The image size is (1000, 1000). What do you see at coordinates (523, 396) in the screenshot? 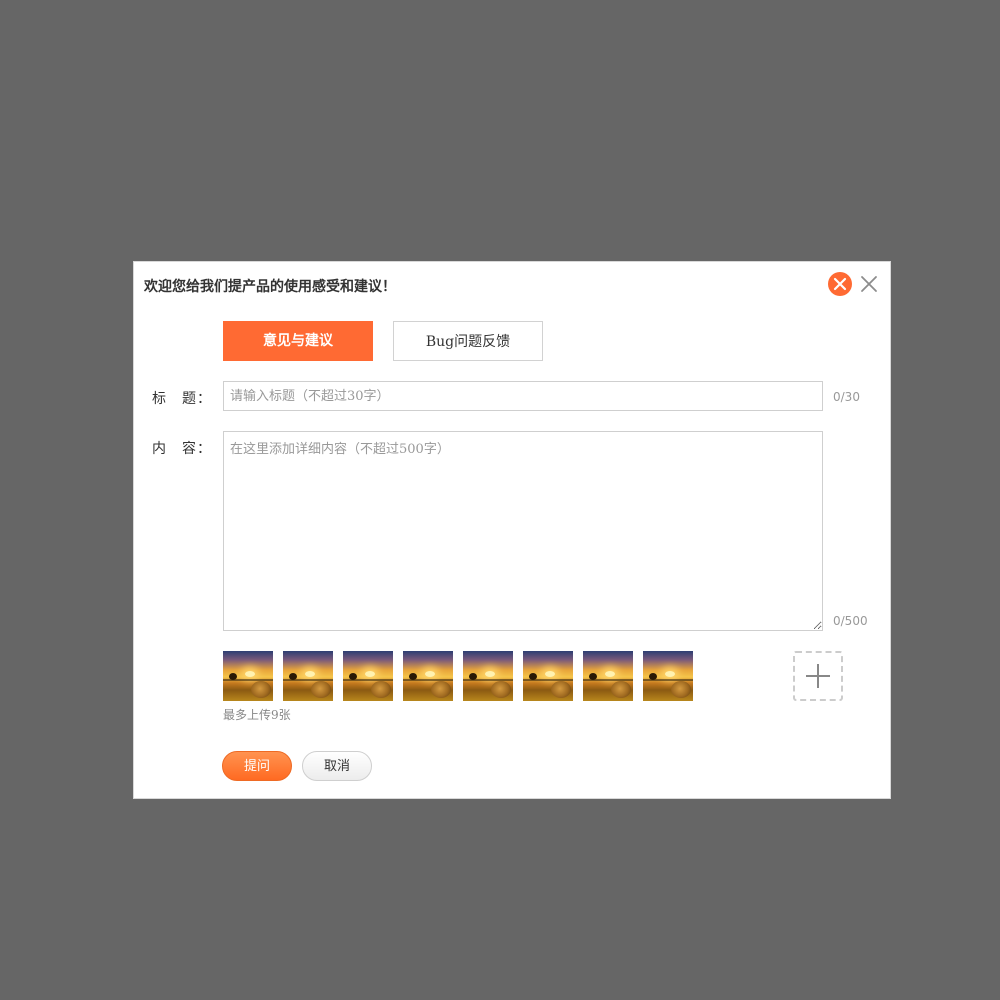
I see `title-input` at bounding box center [523, 396].